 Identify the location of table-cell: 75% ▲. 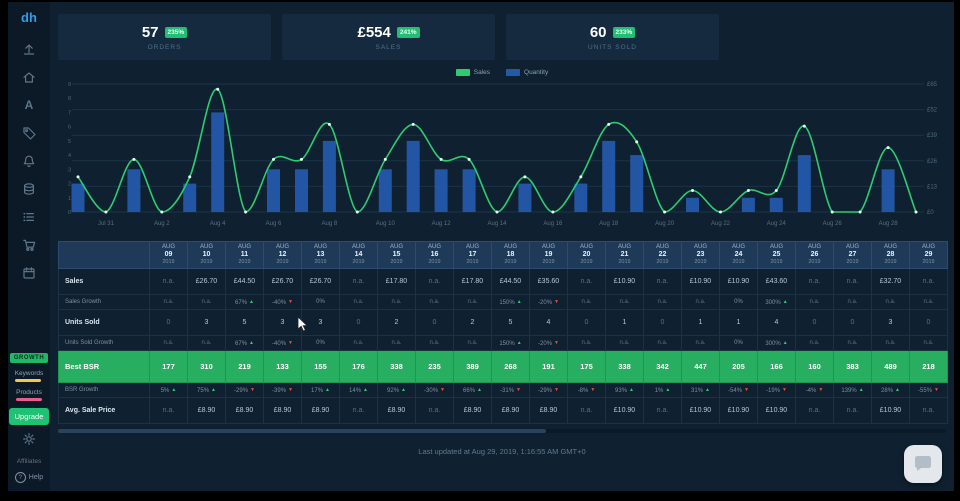
(206, 390).